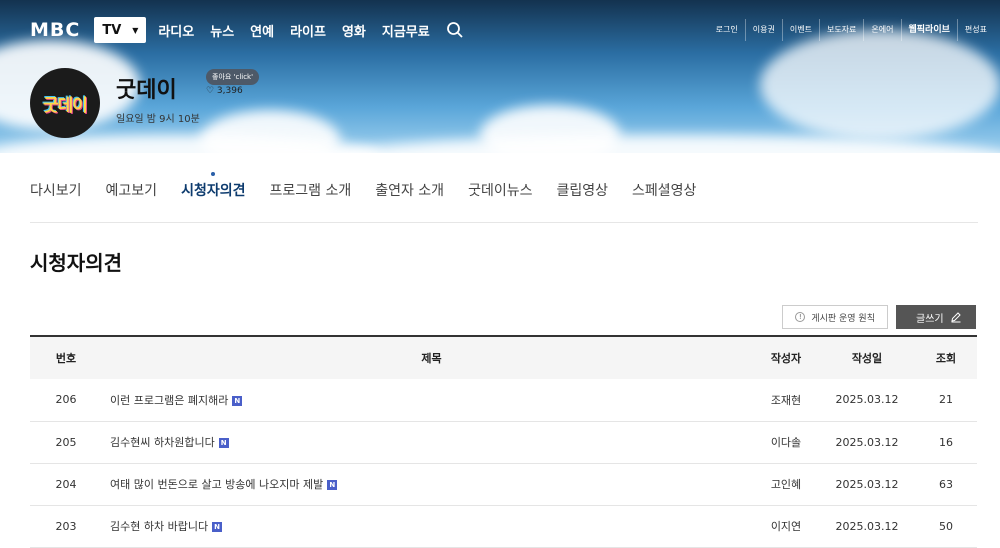  What do you see at coordinates (431, 358) in the screenshot?
I see `column-header-title: 제목` at bounding box center [431, 358].